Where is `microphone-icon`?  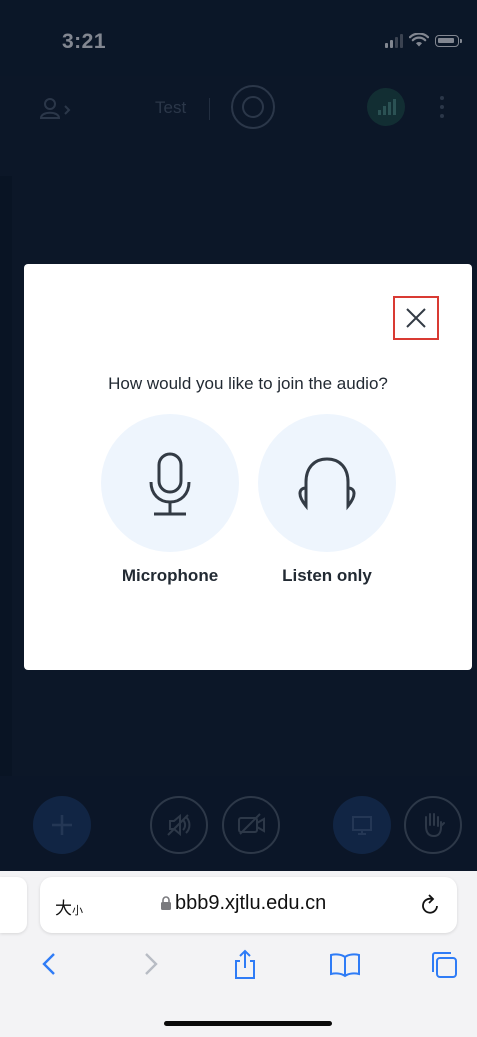
microphone-icon is located at coordinates (170, 484).